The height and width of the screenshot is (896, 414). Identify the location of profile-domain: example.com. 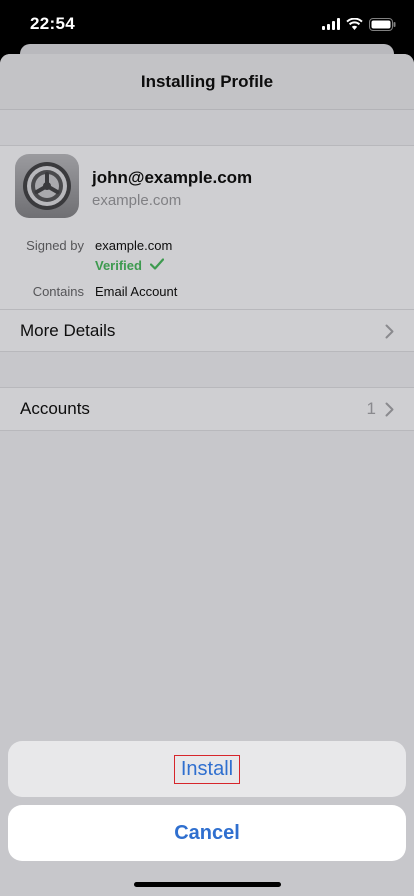
(137, 200).